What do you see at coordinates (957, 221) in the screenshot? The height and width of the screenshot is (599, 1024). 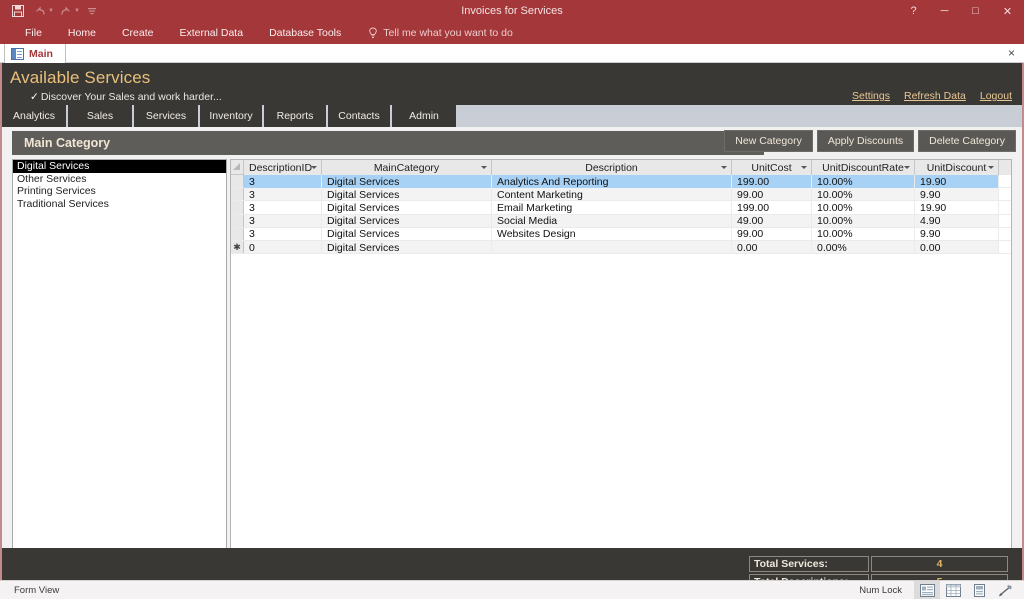 I see `cell-unitdiscount: 4.90` at bounding box center [957, 221].